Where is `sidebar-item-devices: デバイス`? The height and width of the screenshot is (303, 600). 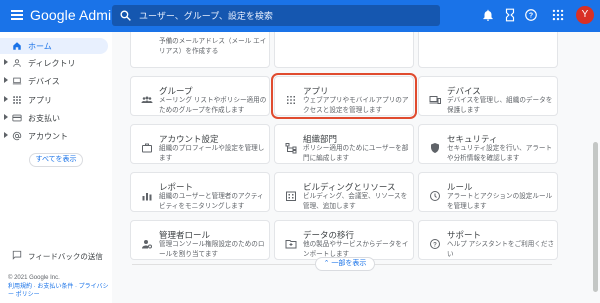
sidebar-item-devices: デバイス is located at coordinates (54, 81).